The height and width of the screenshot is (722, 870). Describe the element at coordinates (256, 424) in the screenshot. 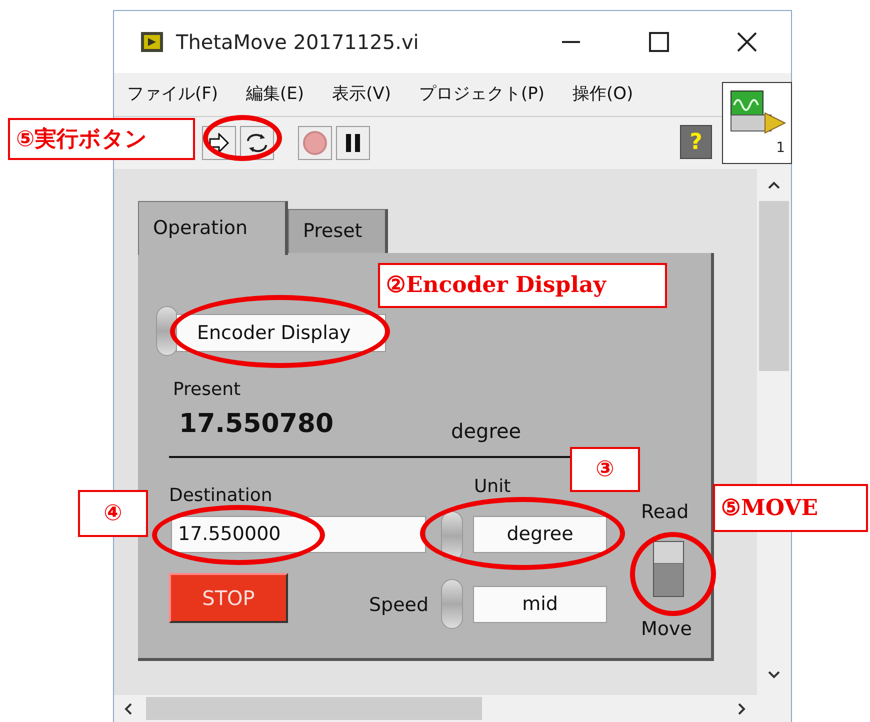

I see `numeric-indicator: 17.550780` at that location.